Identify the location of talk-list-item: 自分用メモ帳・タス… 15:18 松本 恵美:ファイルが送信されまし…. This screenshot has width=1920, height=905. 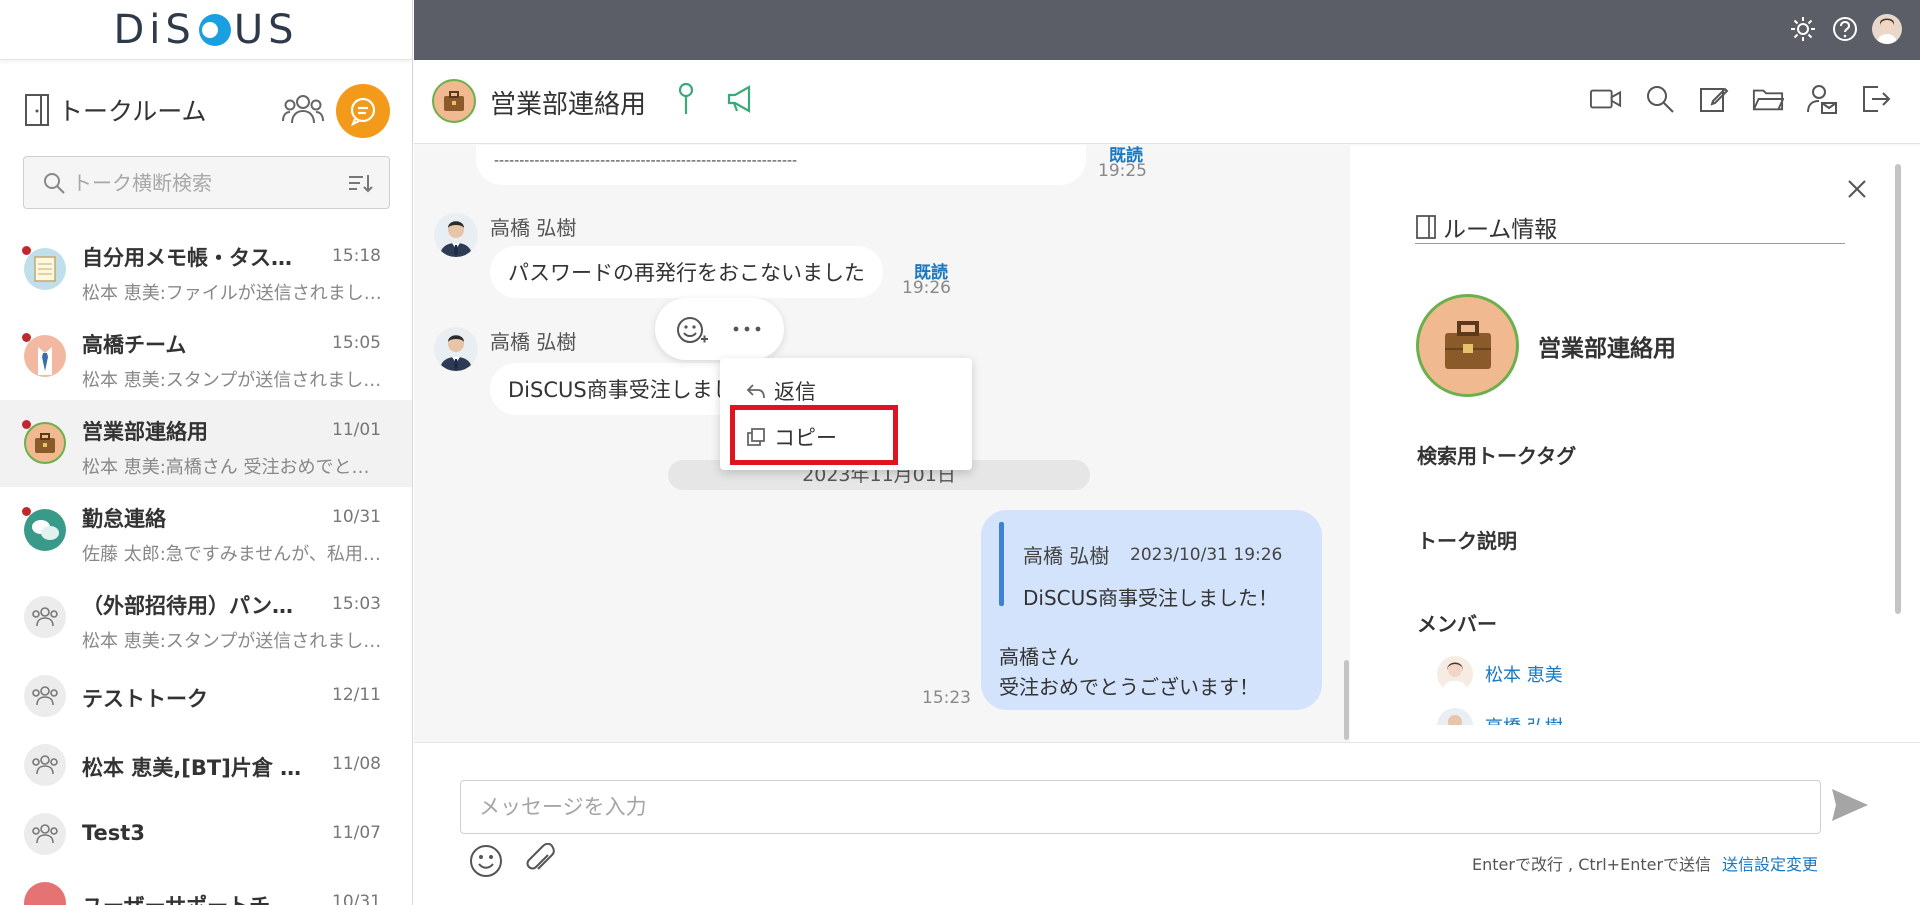
(206, 269).